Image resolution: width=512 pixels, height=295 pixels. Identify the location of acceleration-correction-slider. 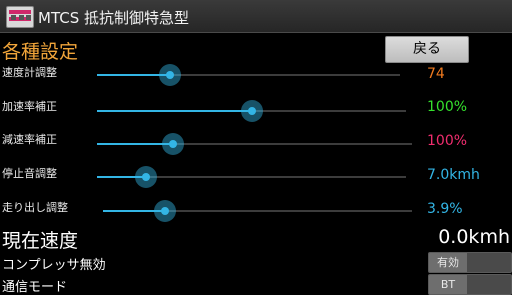
(251, 111).